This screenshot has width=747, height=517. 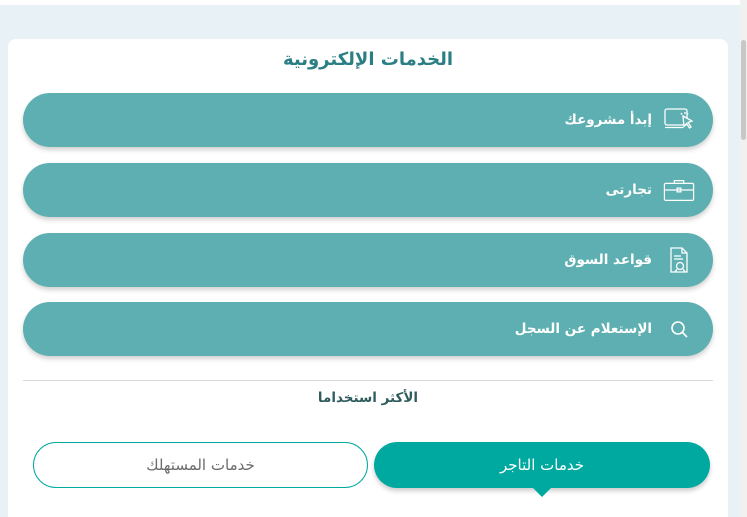 I want to click on market-rules-label: قواعد السوق, so click(x=608, y=260).